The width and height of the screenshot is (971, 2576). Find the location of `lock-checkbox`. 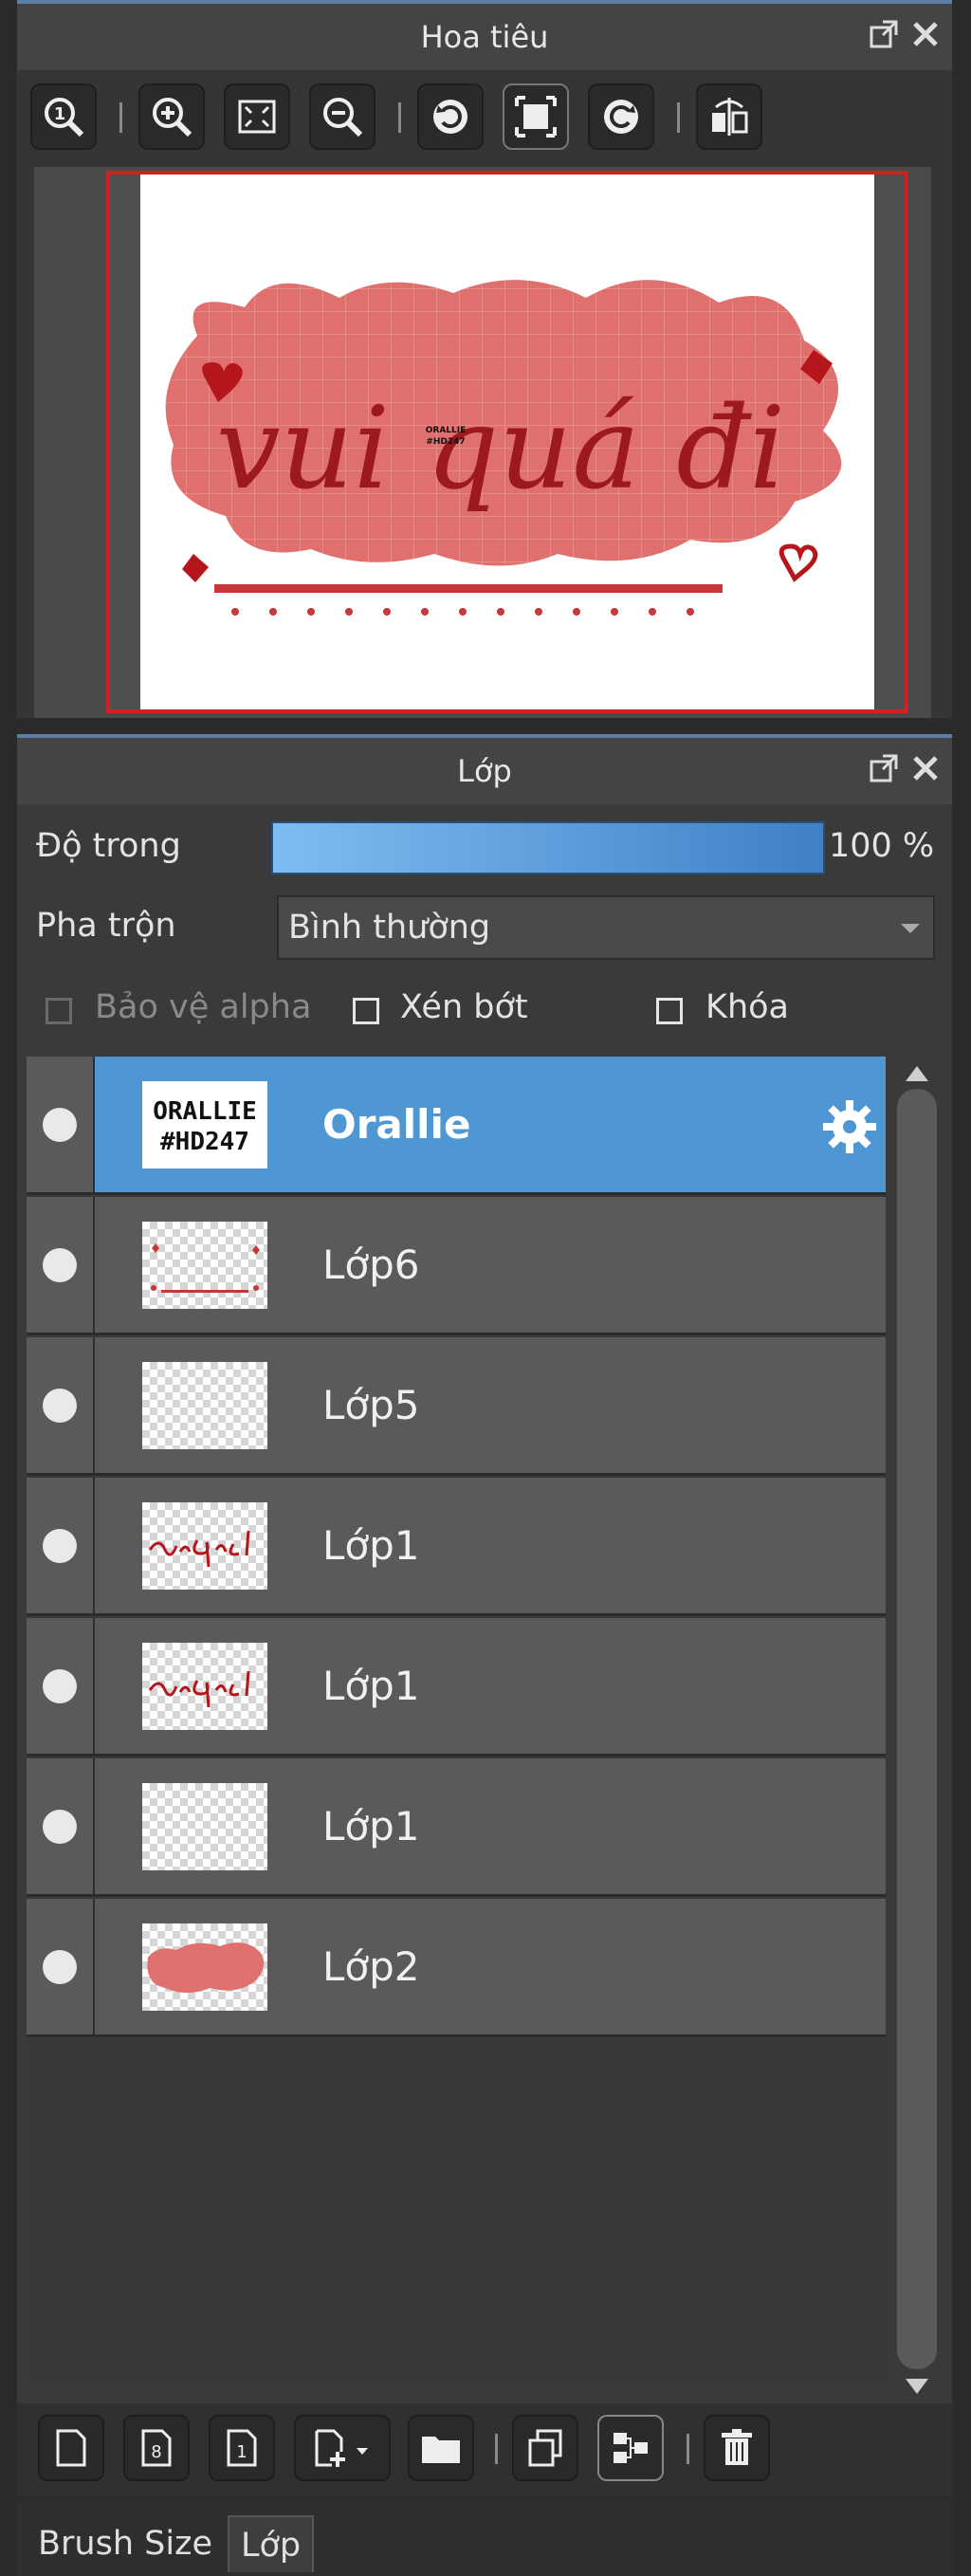

lock-checkbox is located at coordinates (669, 1011).